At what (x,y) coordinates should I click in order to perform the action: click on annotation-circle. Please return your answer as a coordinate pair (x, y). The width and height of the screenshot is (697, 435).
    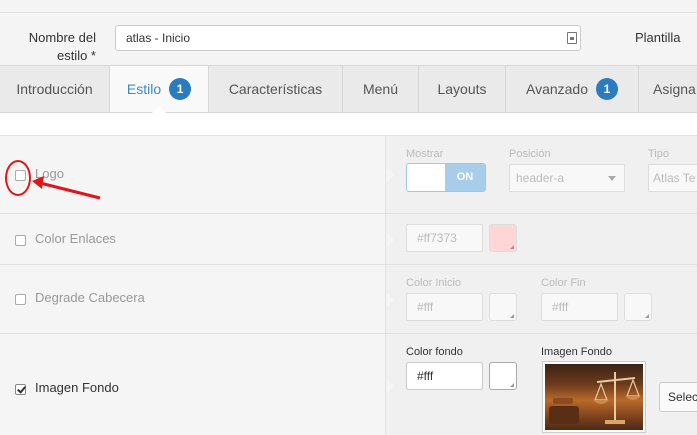
    Looking at the image, I should click on (18, 178).